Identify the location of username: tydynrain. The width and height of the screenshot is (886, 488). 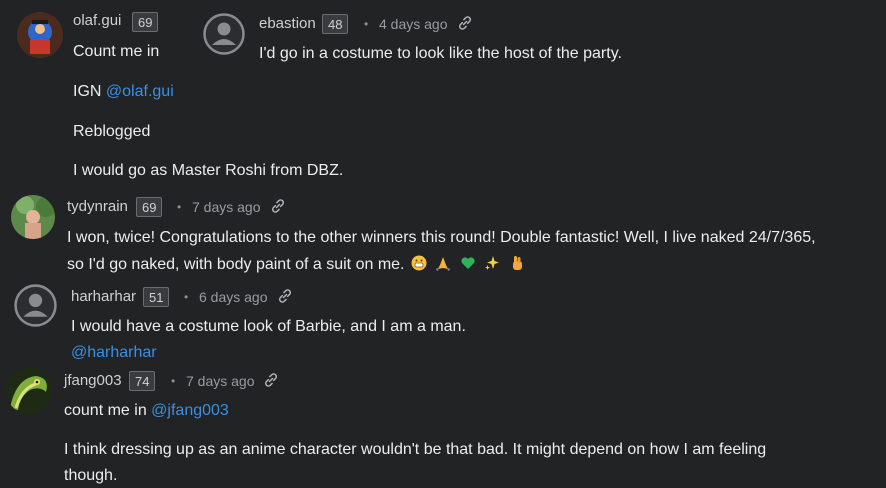
(97, 206).